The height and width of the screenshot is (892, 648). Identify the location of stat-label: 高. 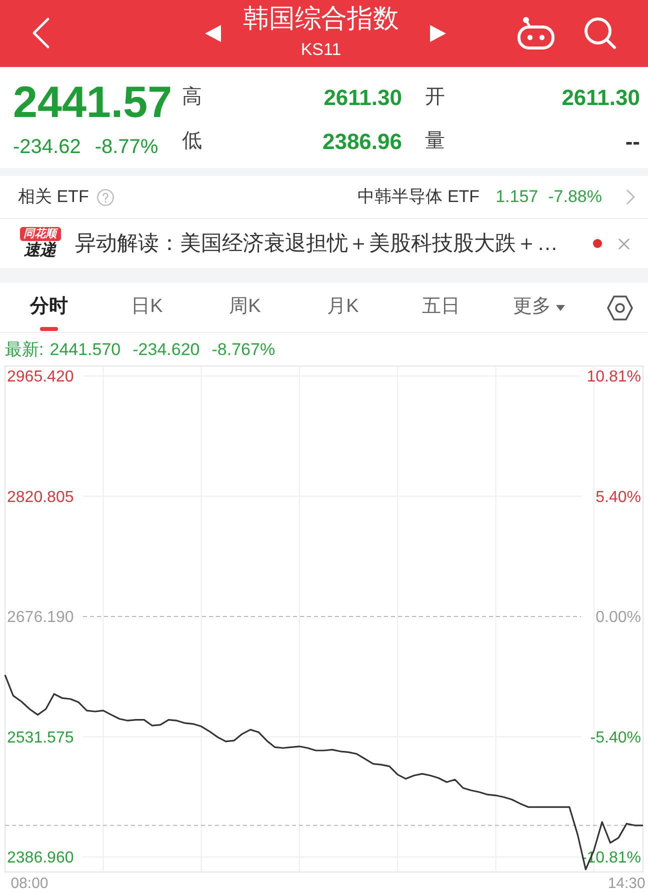
(192, 97).